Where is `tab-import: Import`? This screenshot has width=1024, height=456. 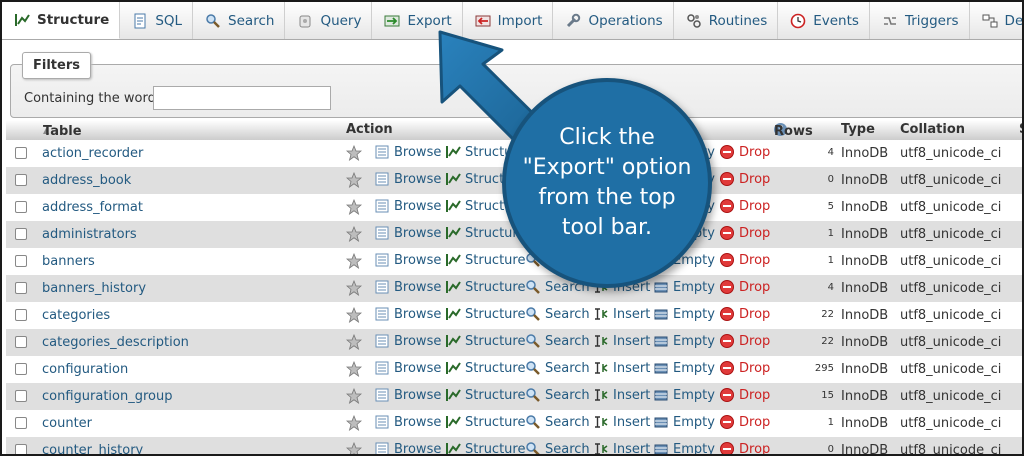
tab-import: Import is located at coordinates (508, 20).